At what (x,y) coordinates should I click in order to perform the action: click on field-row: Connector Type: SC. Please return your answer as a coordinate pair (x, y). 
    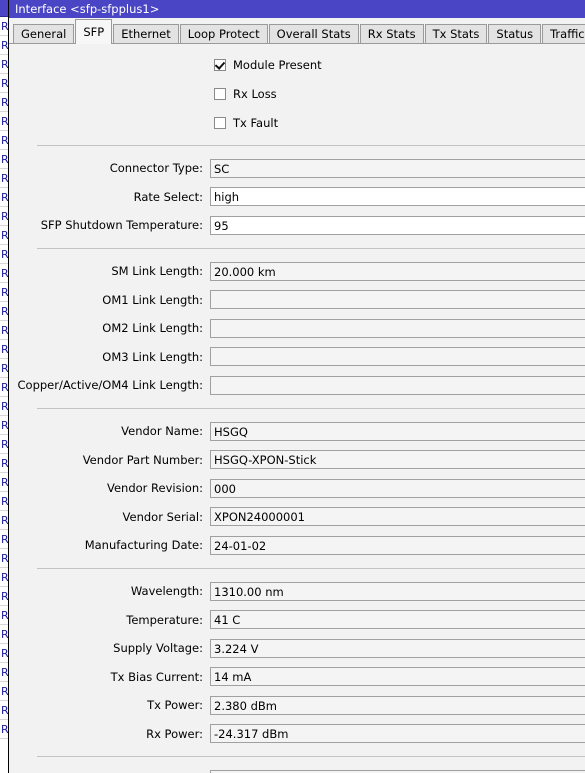
    Looking at the image, I should click on (297, 168).